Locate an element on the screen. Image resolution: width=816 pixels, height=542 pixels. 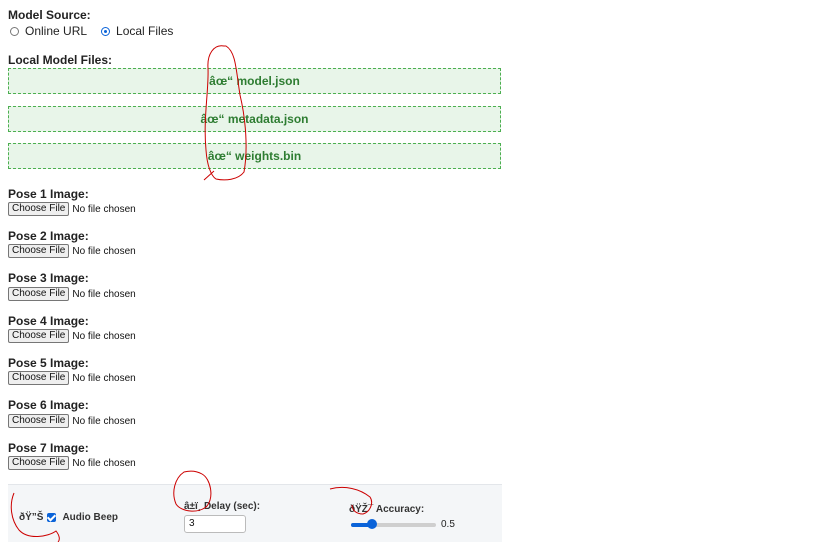
delay-label: Delay (sec): is located at coordinates (232, 506).